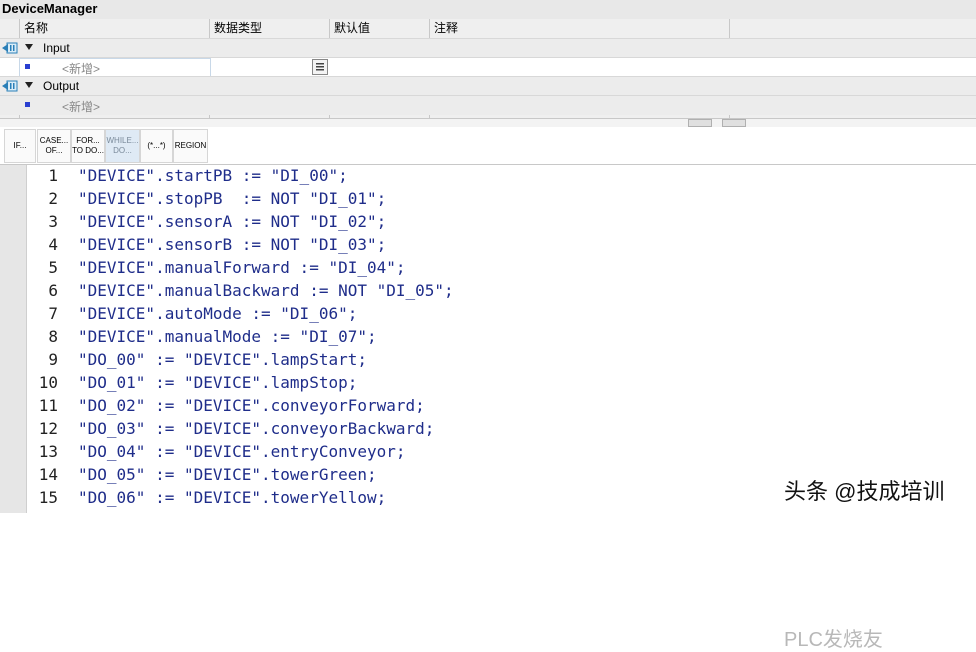  I want to click on line-number: 7, so click(53, 313).